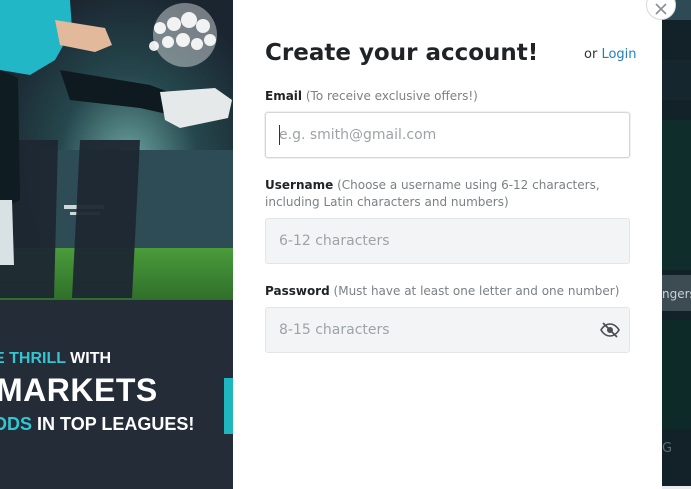  Describe the element at coordinates (661, 9) in the screenshot. I see `close-icon` at that location.